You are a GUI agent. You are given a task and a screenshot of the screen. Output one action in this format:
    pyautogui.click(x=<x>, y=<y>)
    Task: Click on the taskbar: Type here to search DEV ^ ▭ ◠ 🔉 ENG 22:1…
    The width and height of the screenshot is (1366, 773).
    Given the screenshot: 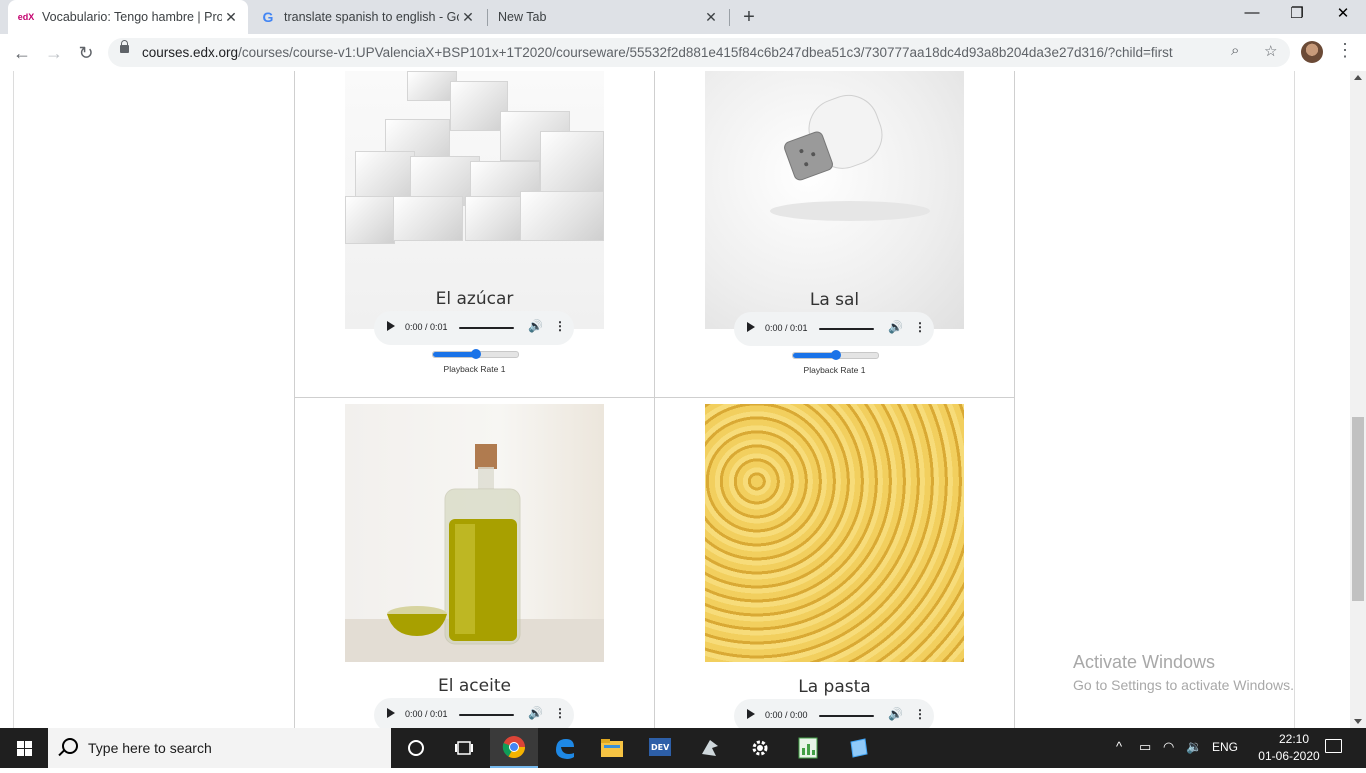 What is the action you would take?
    pyautogui.click(x=683, y=748)
    